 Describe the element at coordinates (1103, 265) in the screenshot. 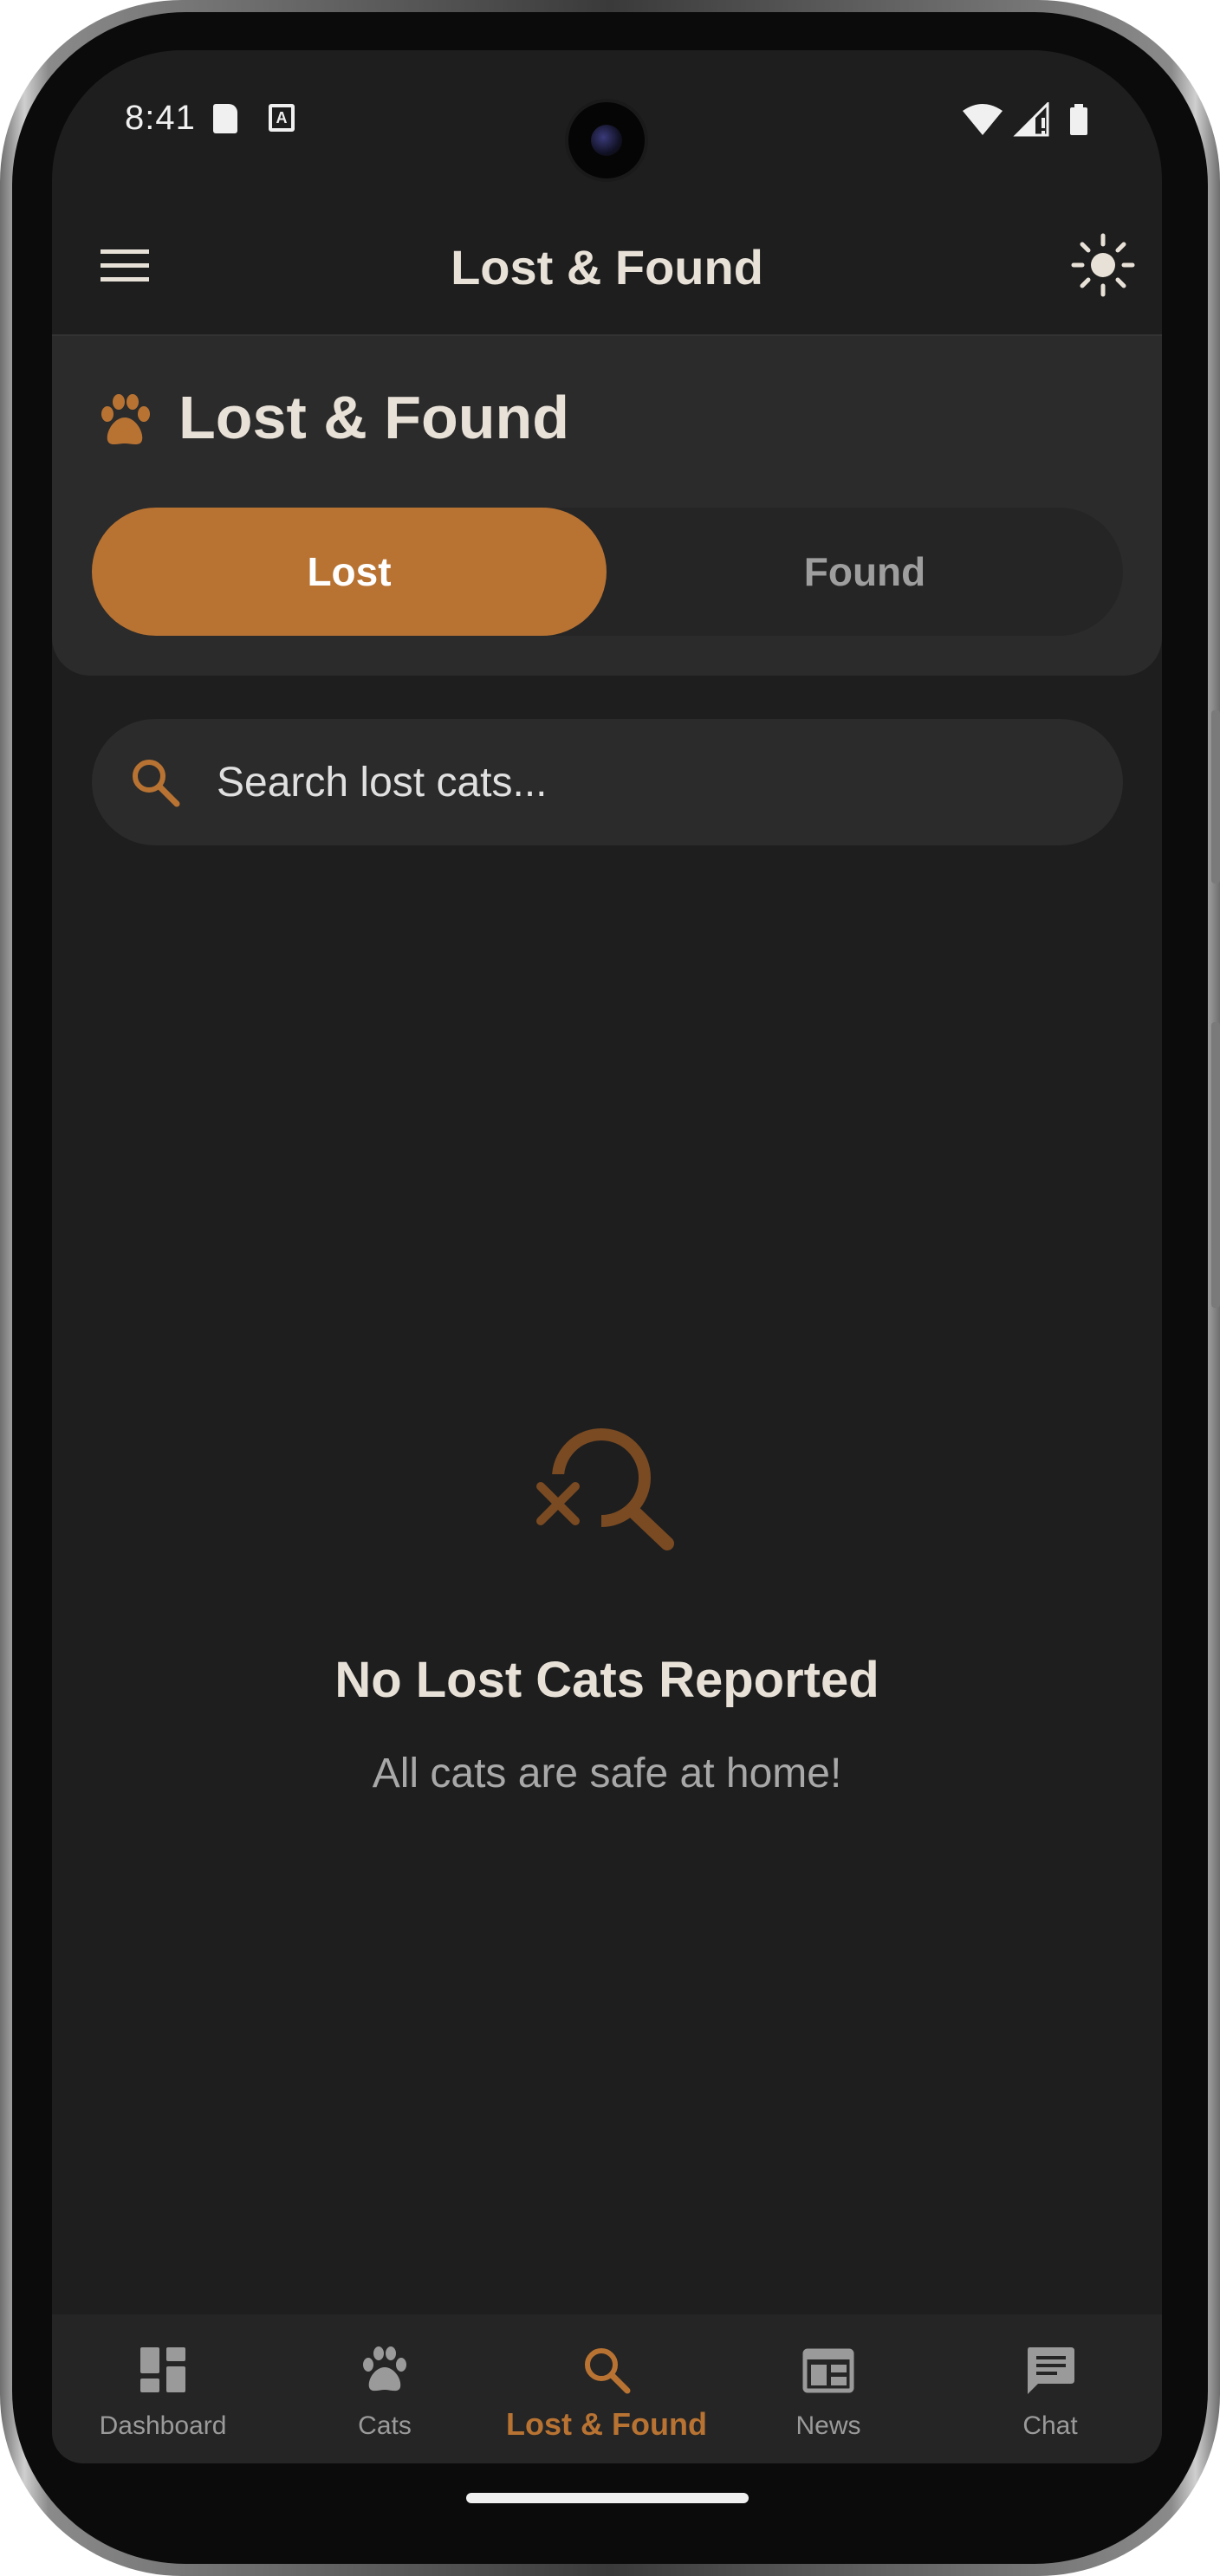

I see `sun-icon` at that location.